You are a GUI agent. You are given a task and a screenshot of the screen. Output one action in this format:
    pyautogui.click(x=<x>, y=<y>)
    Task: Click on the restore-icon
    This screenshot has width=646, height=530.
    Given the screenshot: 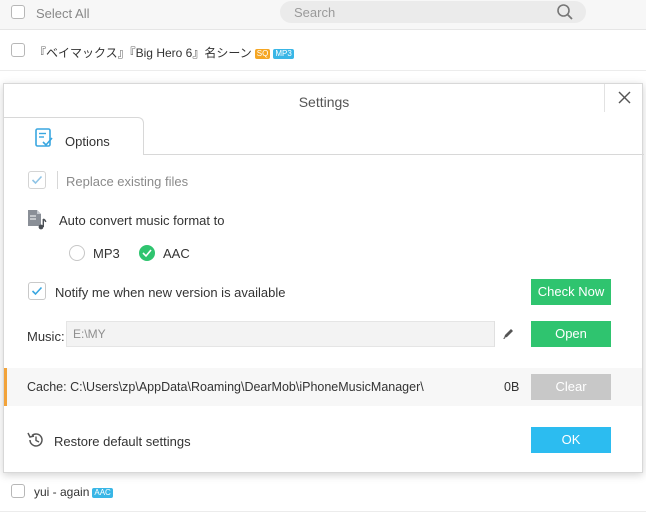 What is the action you would take?
    pyautogui.click(x=36, y=441)
    